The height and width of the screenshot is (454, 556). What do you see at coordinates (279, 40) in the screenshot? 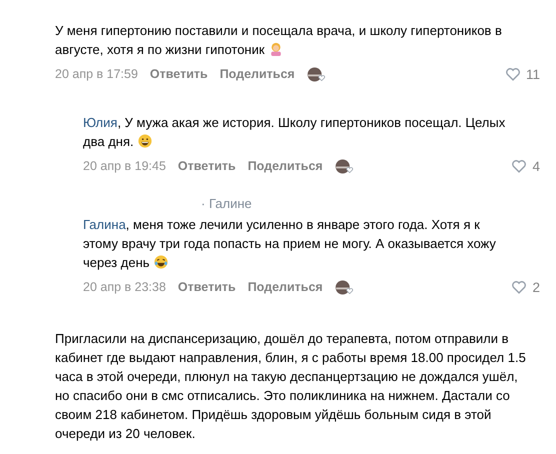
I see `comment-text: У меня гипертонию поставили и посещала врача, и школу гипертоников в августе, хотя я по жизни гипотоник` at bounding box center [279, 40].